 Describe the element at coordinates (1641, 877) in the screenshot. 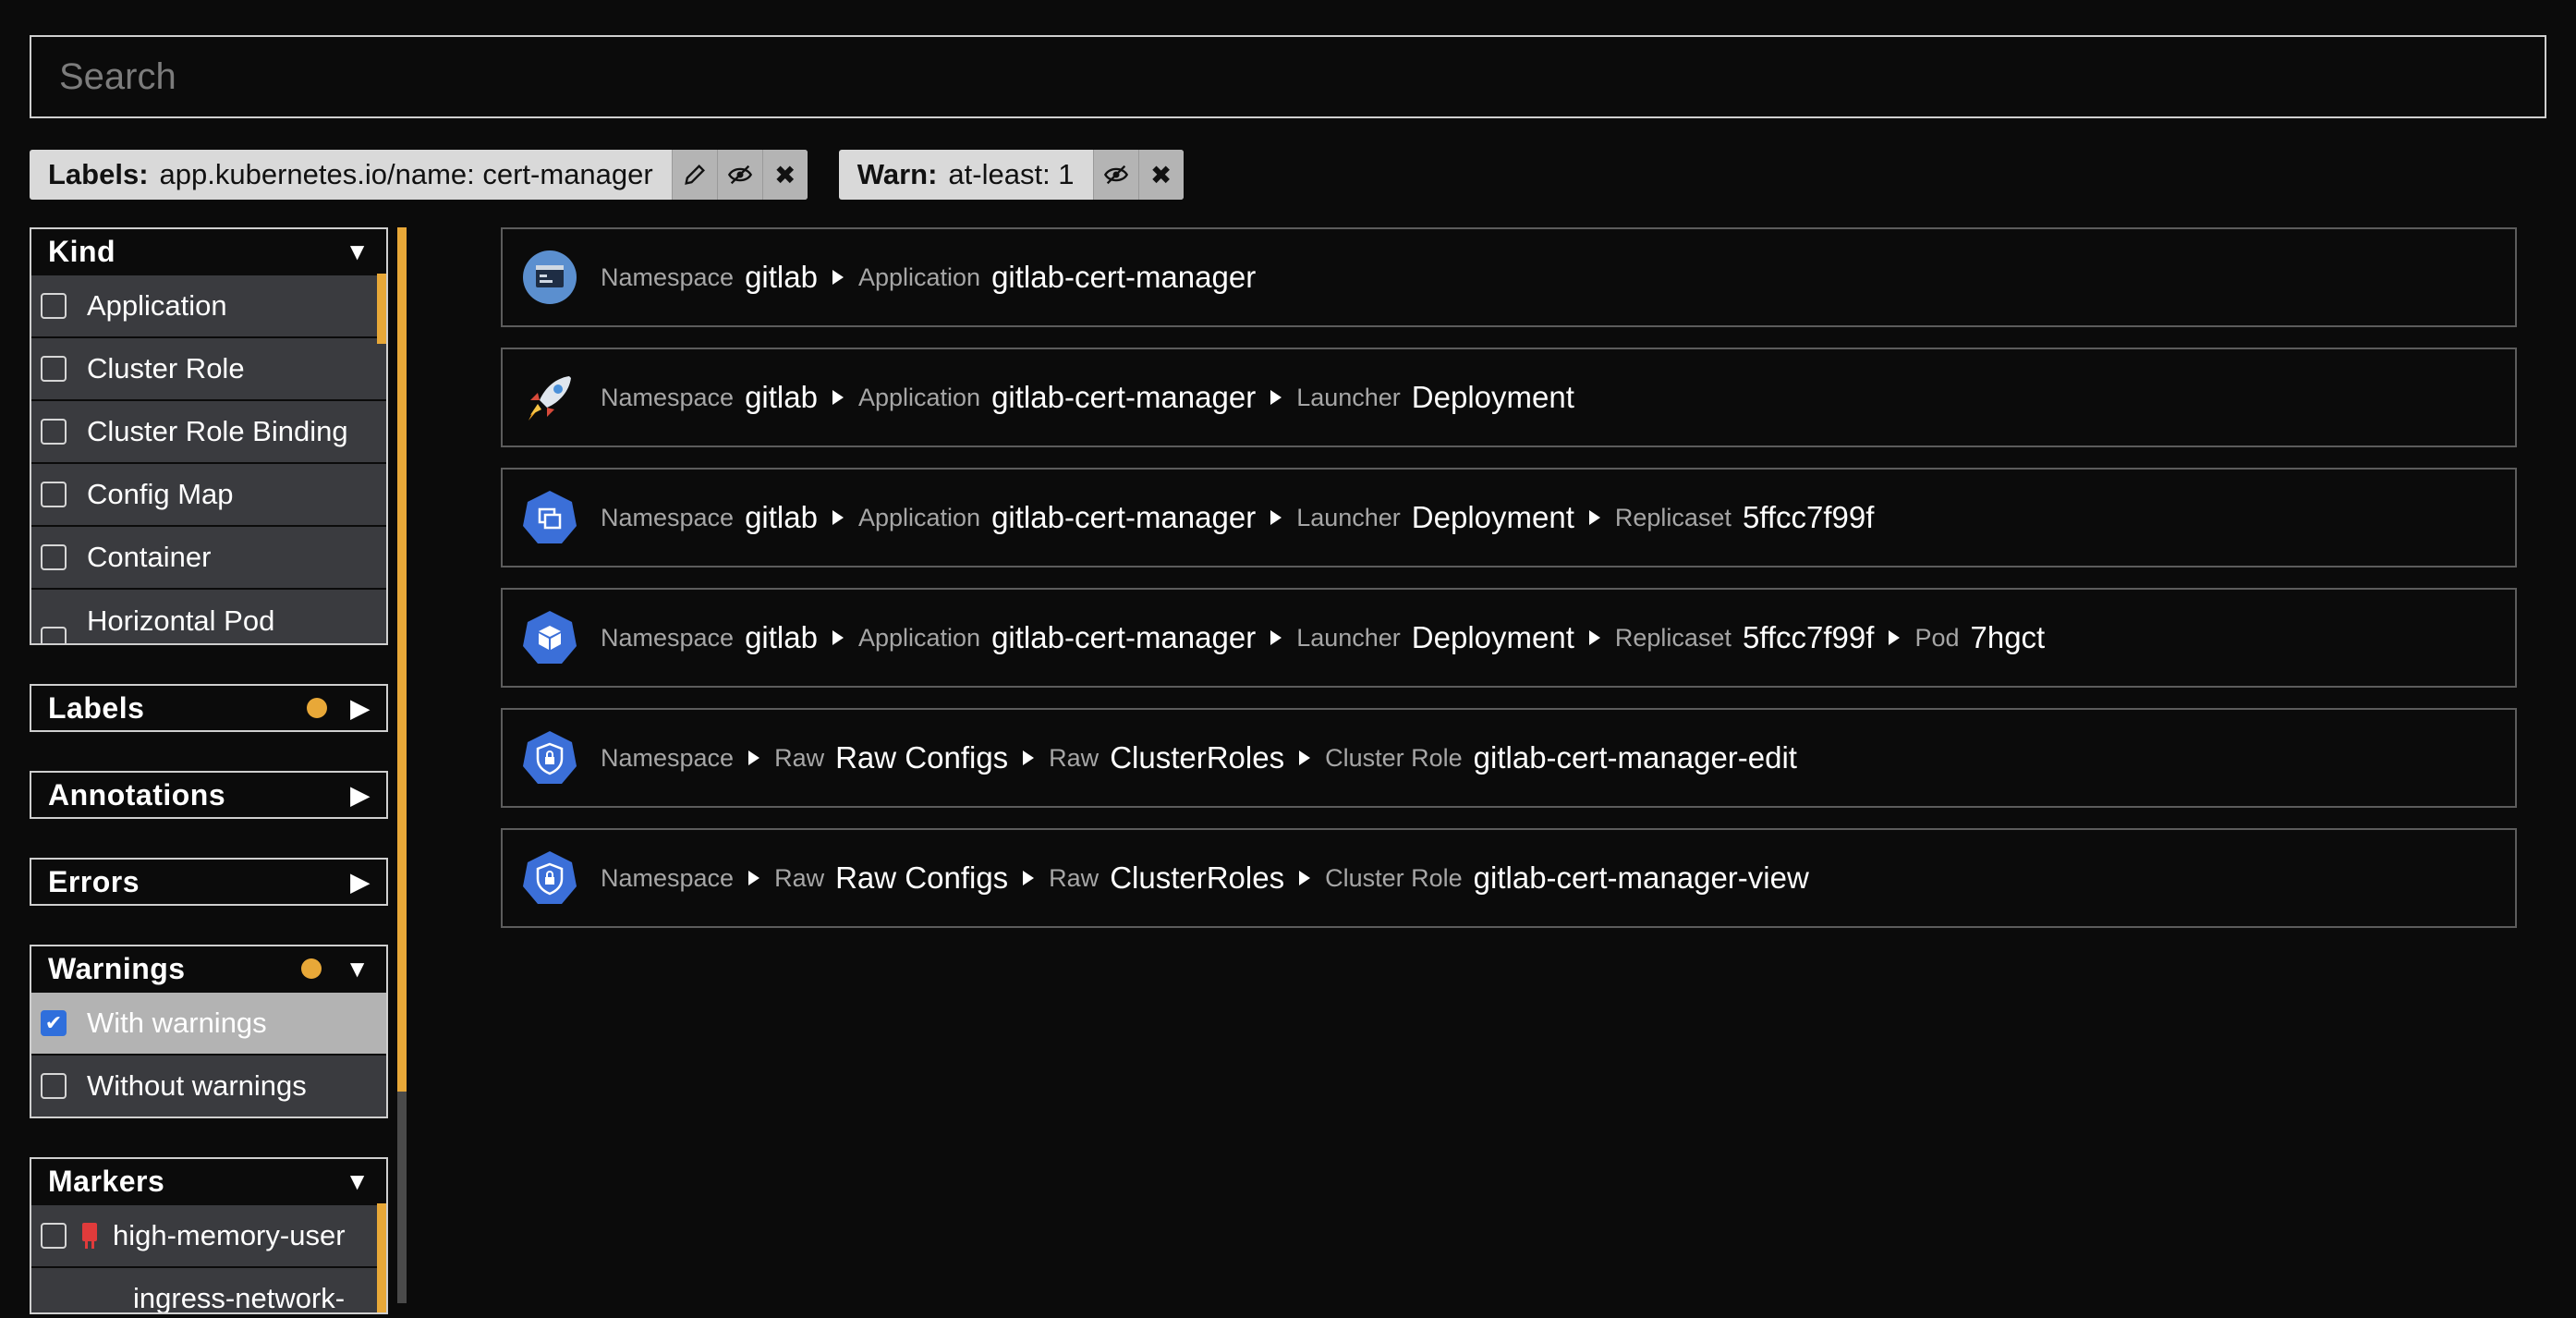

I see `path-value: gitlab-cert-manager-view` at that location.